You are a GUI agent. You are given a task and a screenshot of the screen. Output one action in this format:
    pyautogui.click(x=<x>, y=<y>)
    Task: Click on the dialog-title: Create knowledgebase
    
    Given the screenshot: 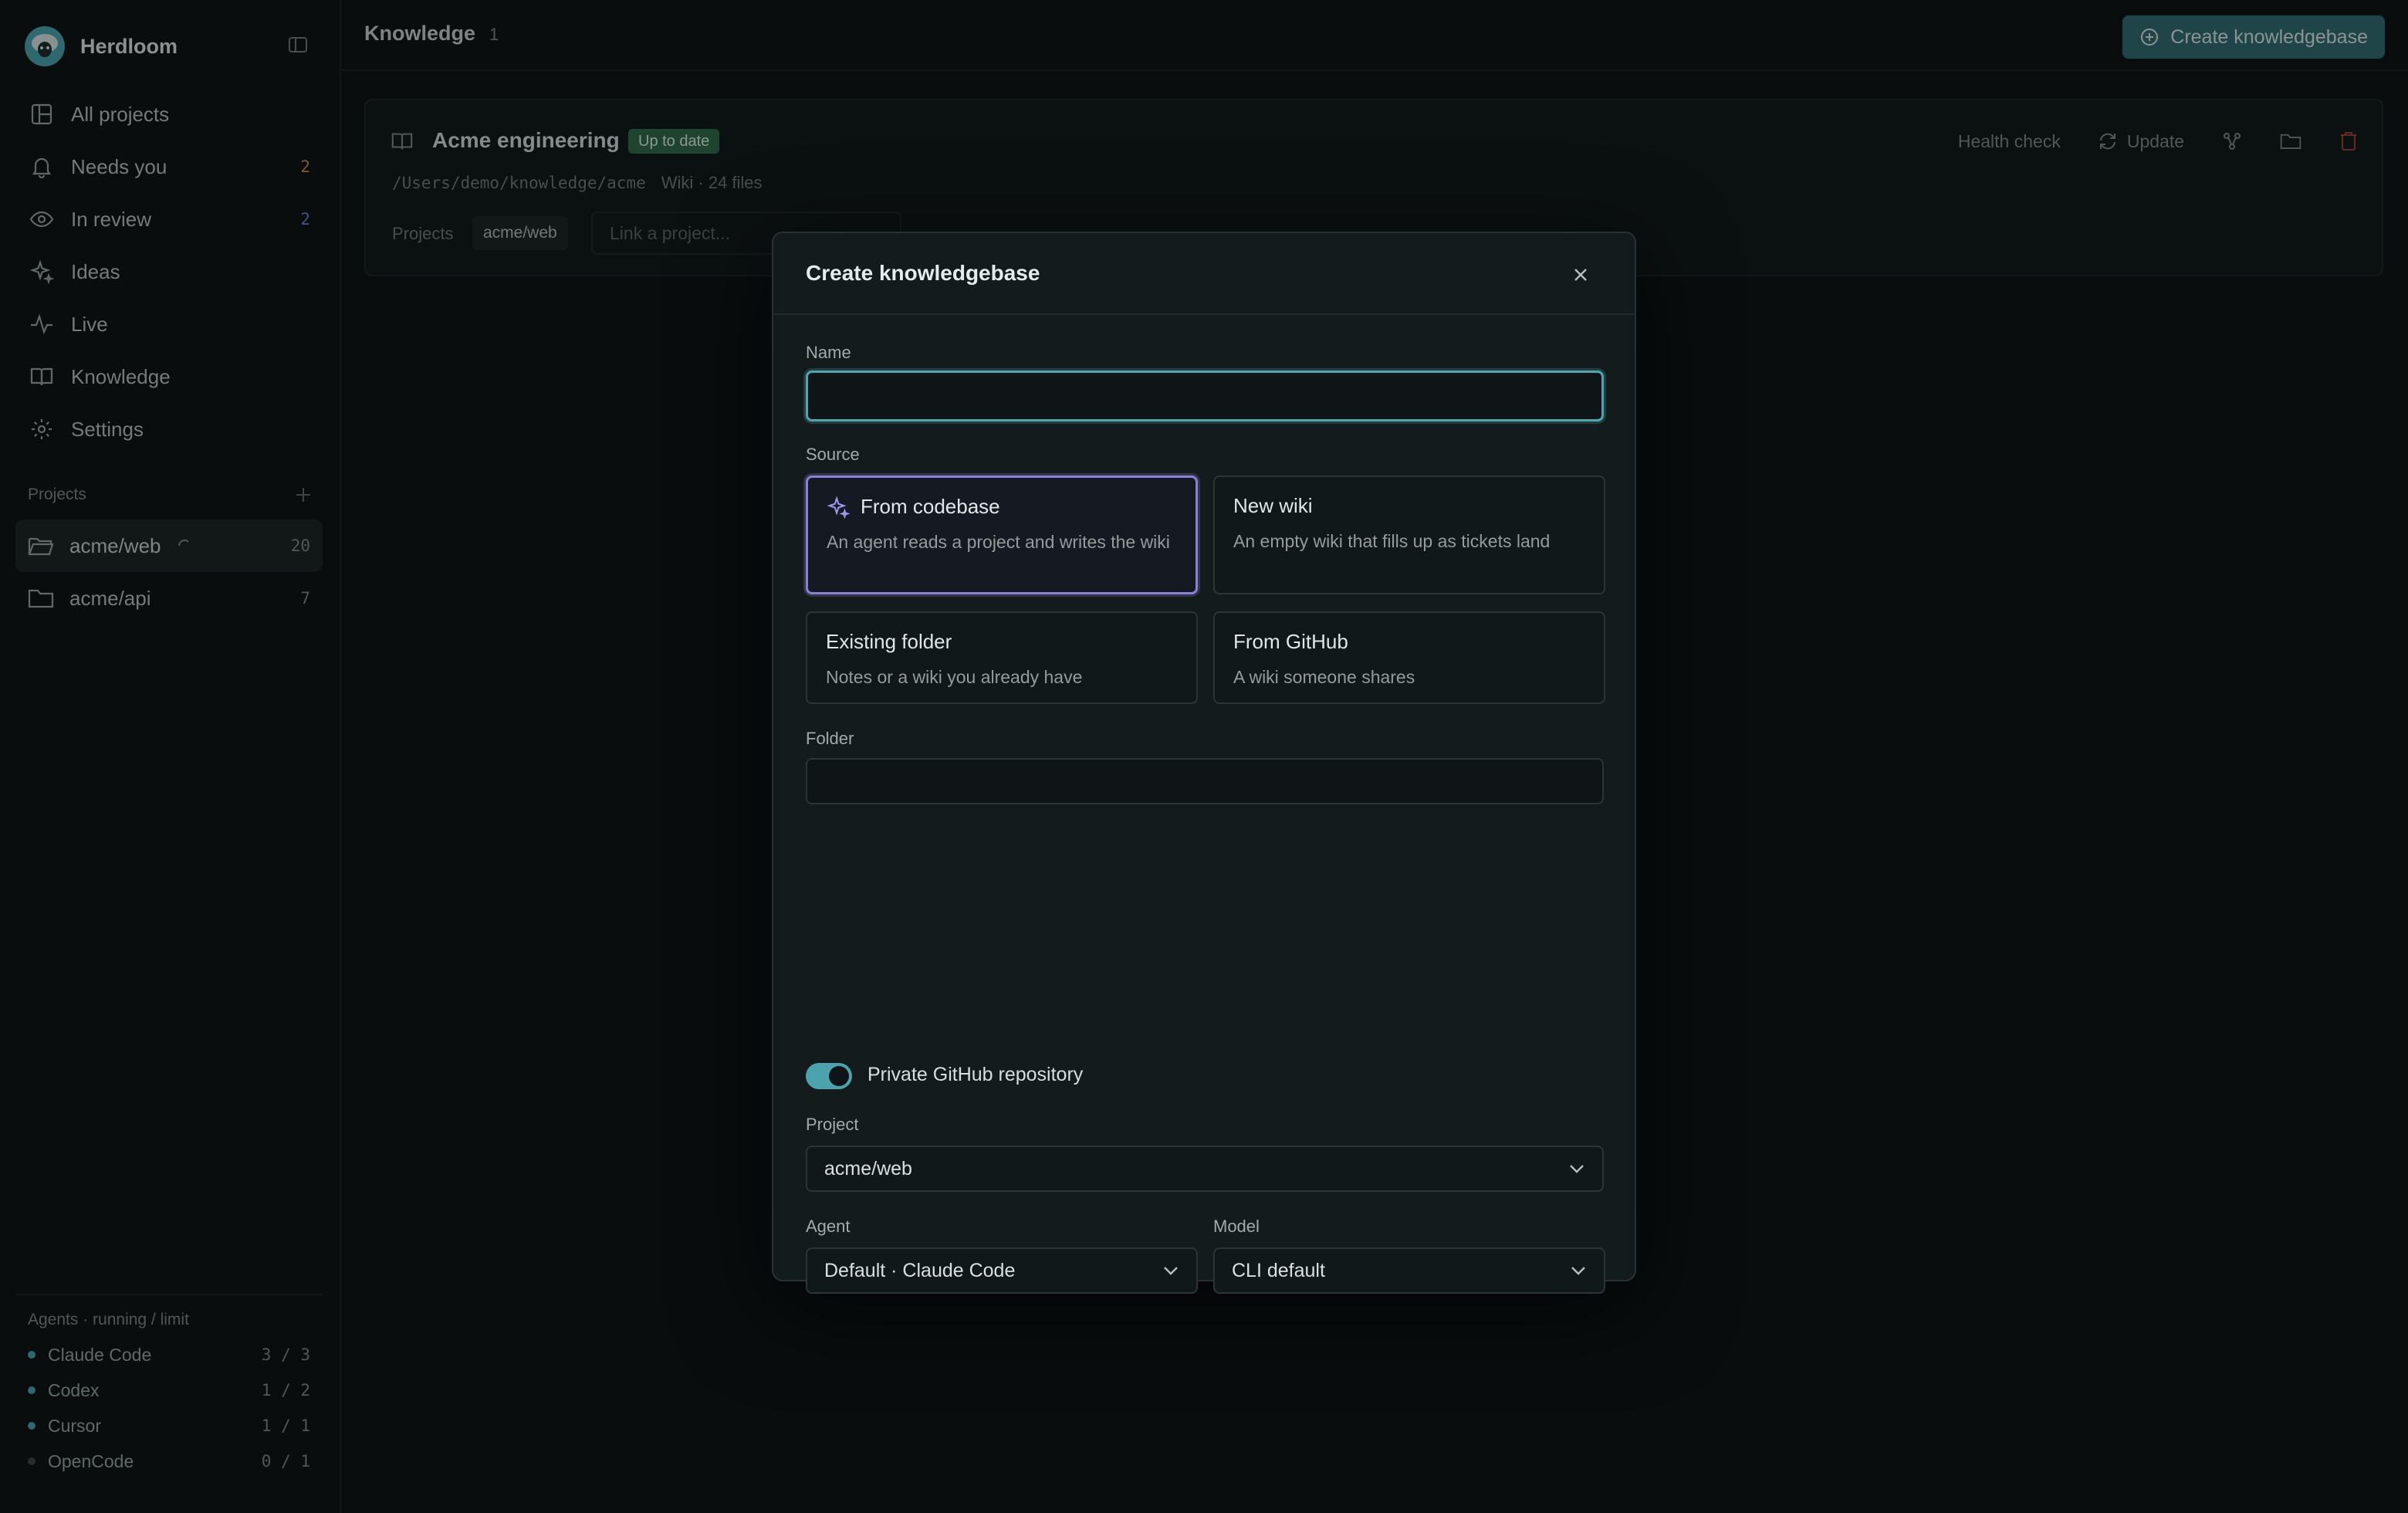 What is the action you would take?
    pyautogui.click(x=923, y=273)
    